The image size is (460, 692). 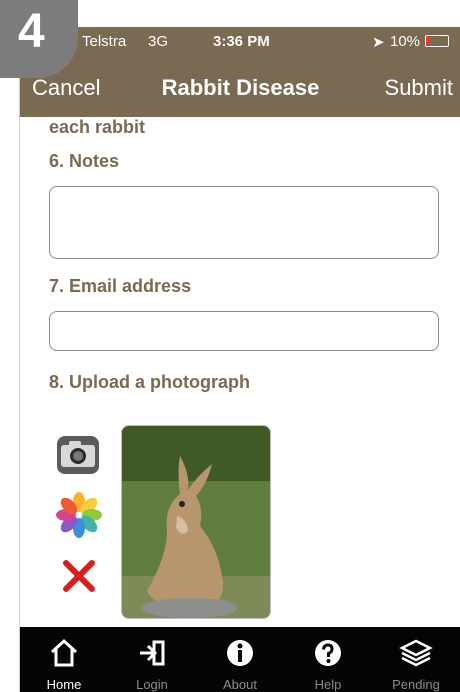 What do you see at coordinates (416, 653) in the screenshot?
I see `layers-icon` at bounding box center [416, 653].